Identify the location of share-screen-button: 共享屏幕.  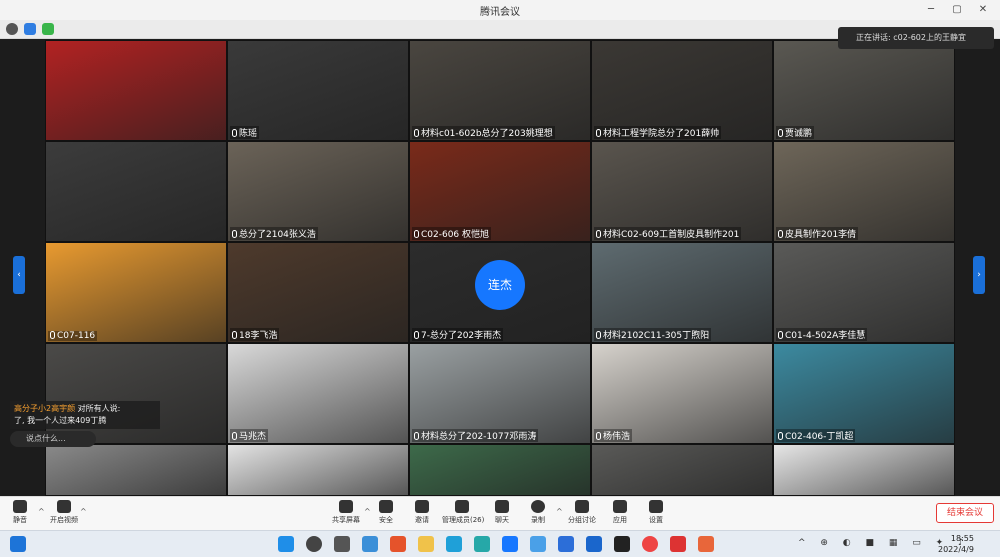
(346, 515).